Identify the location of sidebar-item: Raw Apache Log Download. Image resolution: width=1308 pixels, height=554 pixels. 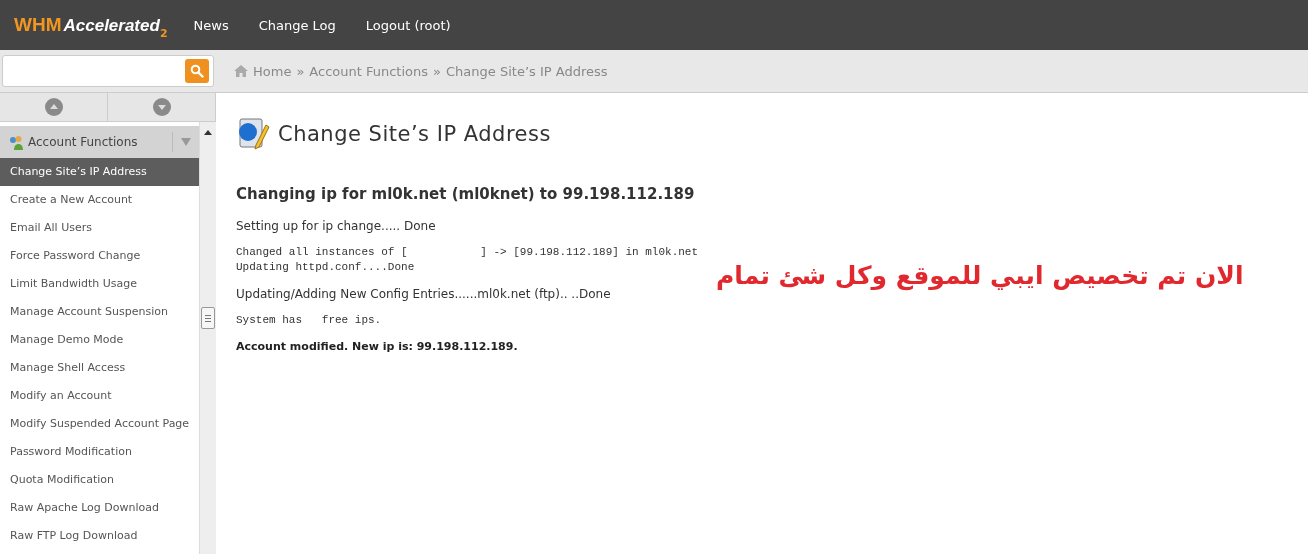
(100, 508).